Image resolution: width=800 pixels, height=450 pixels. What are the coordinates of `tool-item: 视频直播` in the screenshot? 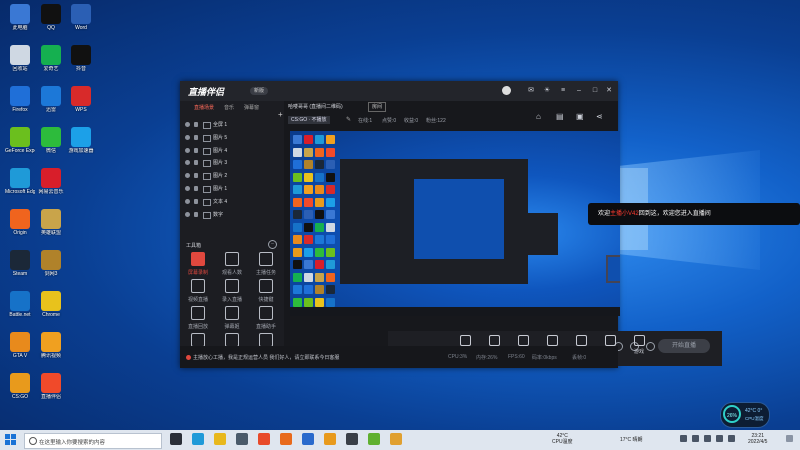 It's located at (198, 291).